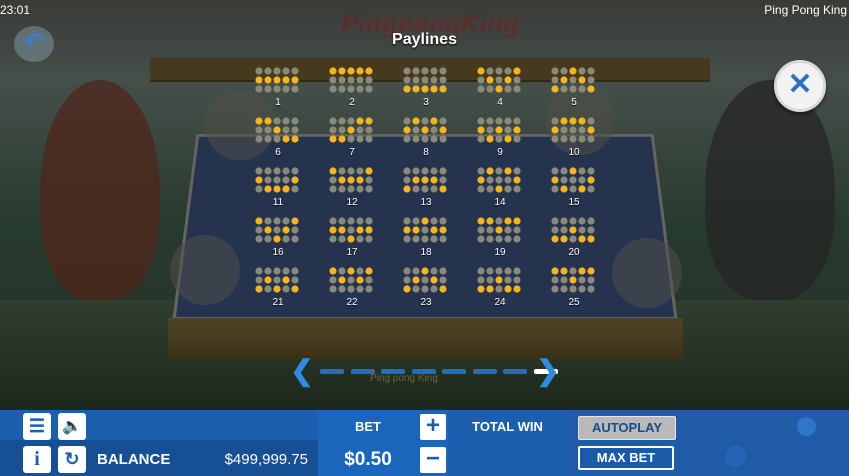 Image resolution: width=849 pixels, height=476 pixels. What do you see at coordinates (278, 302) in the screenshot?
I see `payline-number: 21` at bounding box center [278, 302].